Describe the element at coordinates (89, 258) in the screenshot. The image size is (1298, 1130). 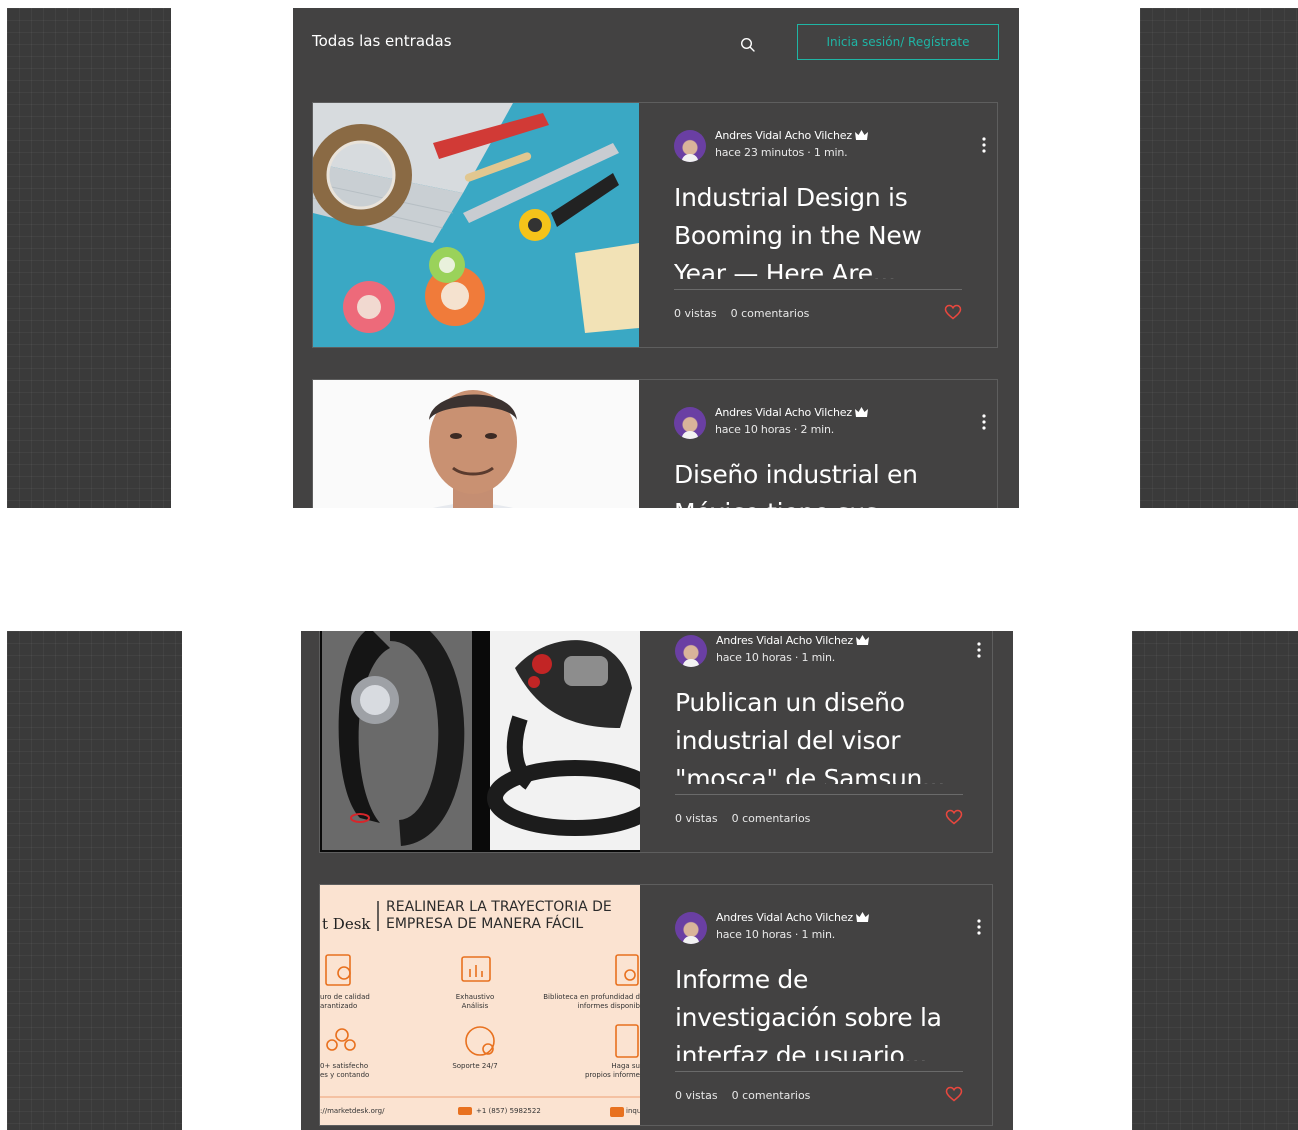
I see `side-panel-top-left` at that location.